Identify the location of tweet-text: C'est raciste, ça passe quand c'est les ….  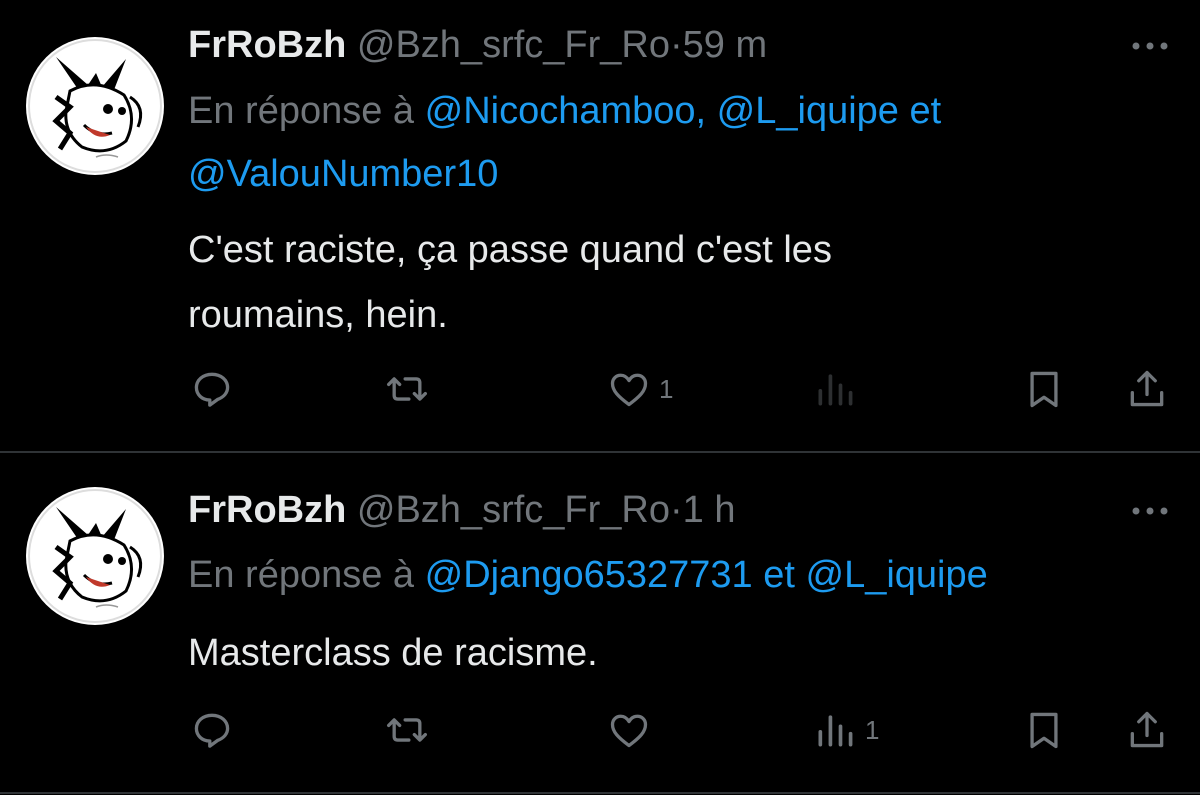
(668, 283).